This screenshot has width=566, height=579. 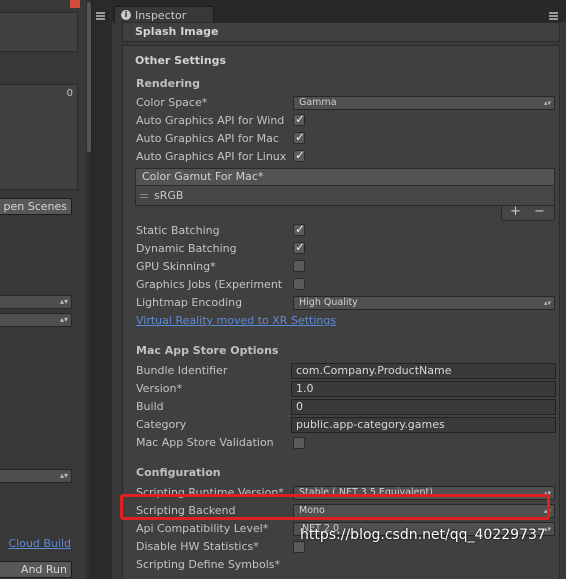 What do you see at coordinates (144, 196) in the screenshot?
I see `drag-handle-icon` at bounding box center [144, 196].